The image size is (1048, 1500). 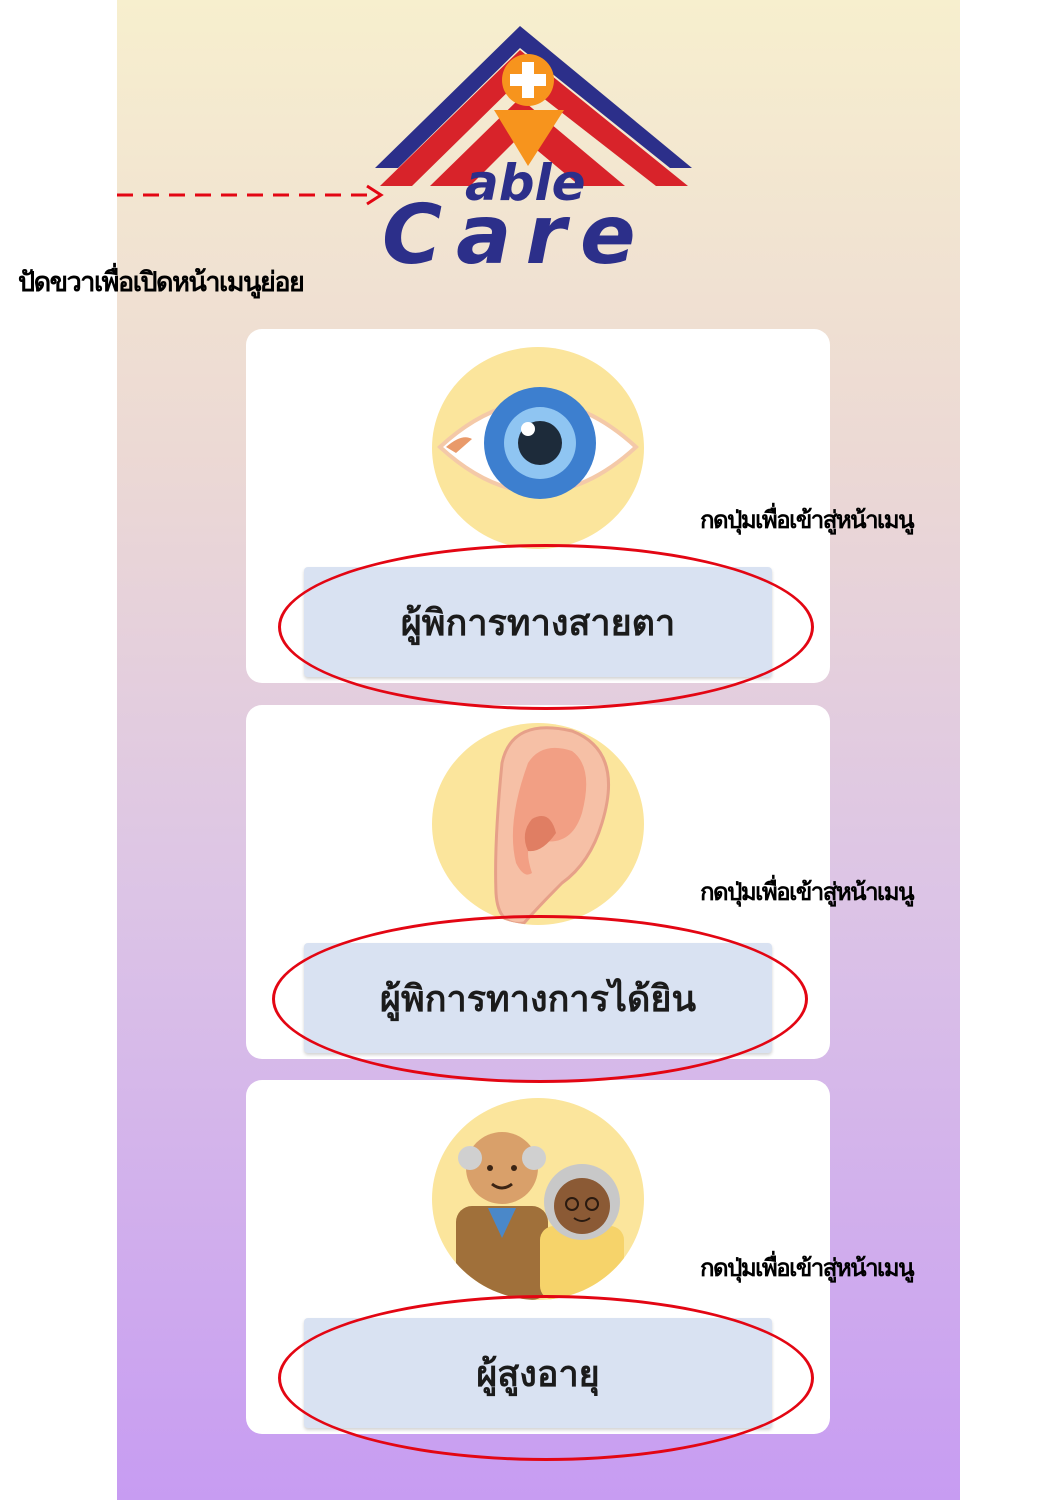 I want to click on menu-button-elderly: ผู้สูงอายุ, so click(x=538, y=1373).